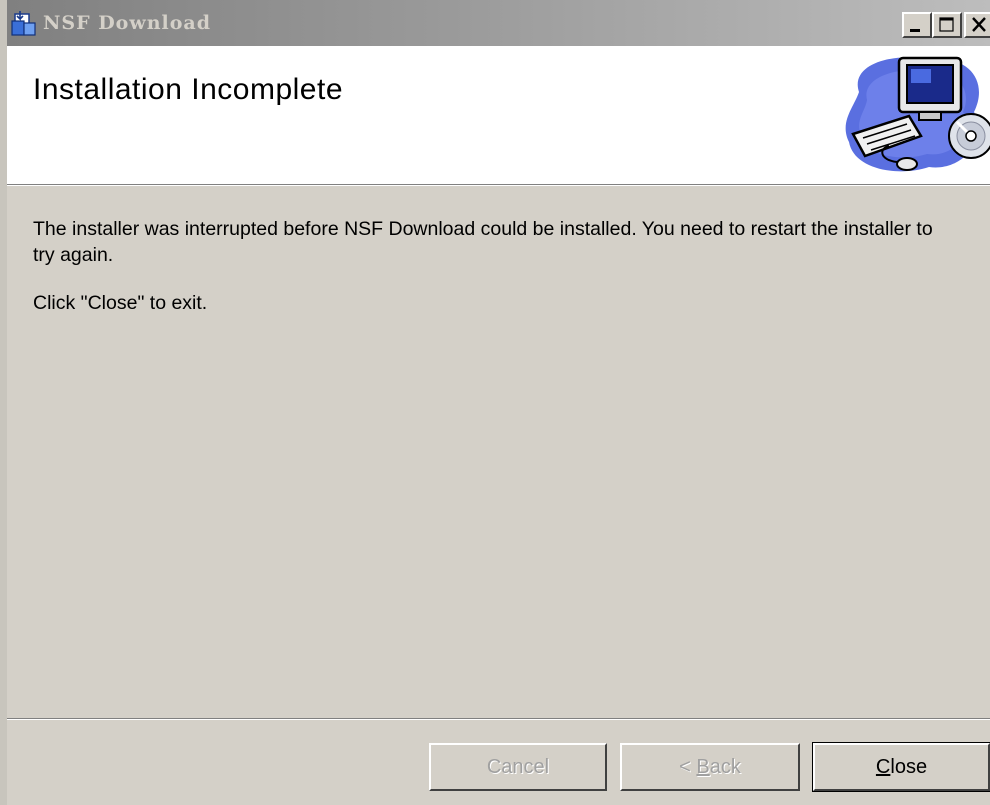 Image resolution: width=990 pixels, height=805 pixels. I want to click on footer-divider, so click(498, 719).